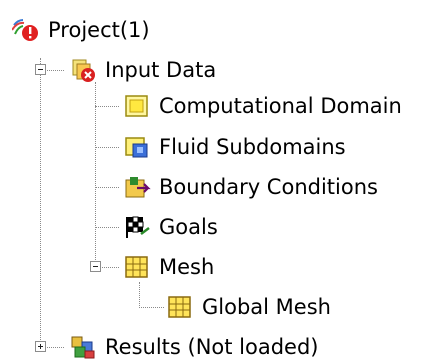 The image size is (444, 362). Describe the element at coordinates (266, 307) in the screenshot. I see `tree-item-label: Global Mesh` at that location.